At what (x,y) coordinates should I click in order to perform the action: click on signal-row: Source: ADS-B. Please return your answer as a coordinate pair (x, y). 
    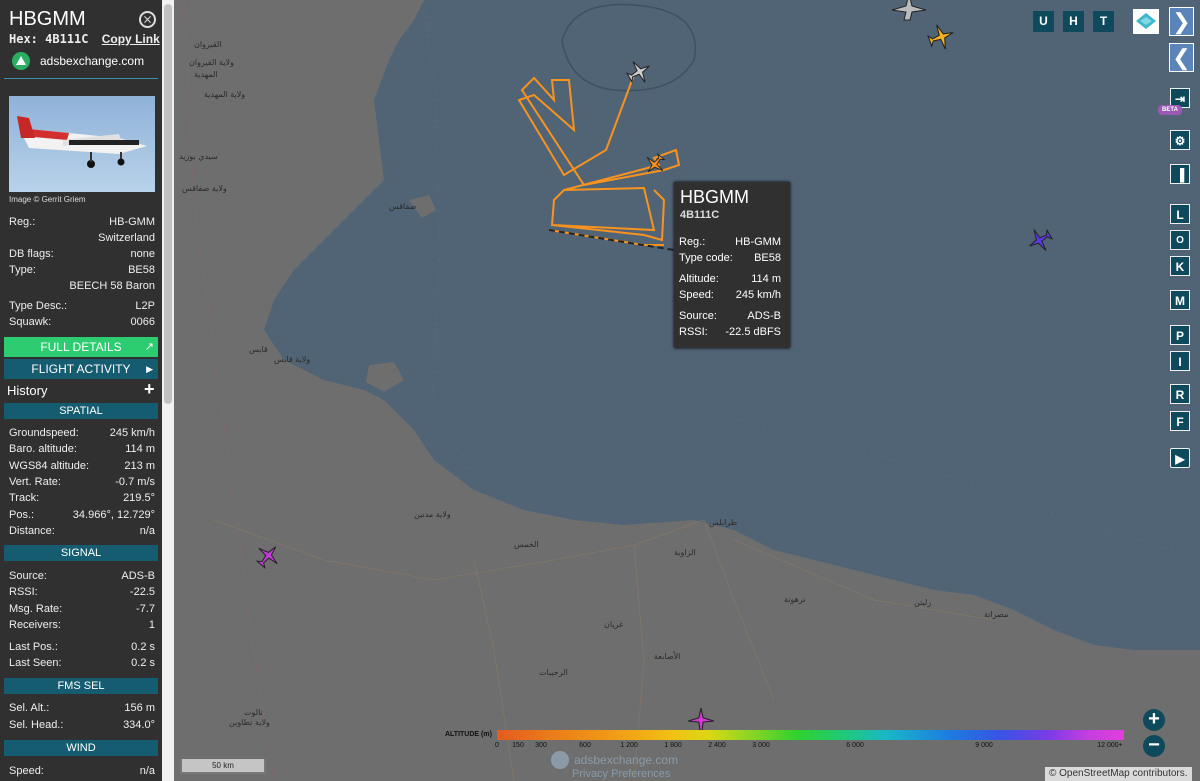
    Looking at the image, I should click on (82, 576).